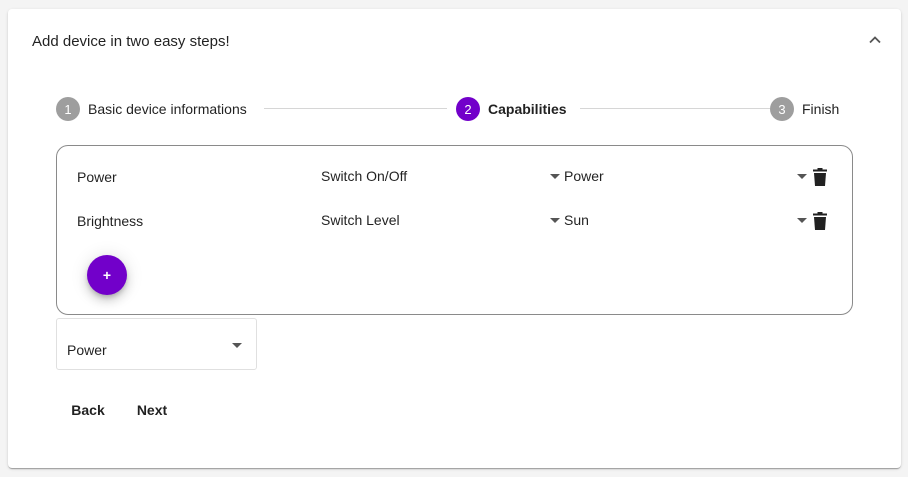 Image resolution: width=908 pixels, height=477 pixels. I want to click on step-finish: 3 Finish, so click(805, 109).